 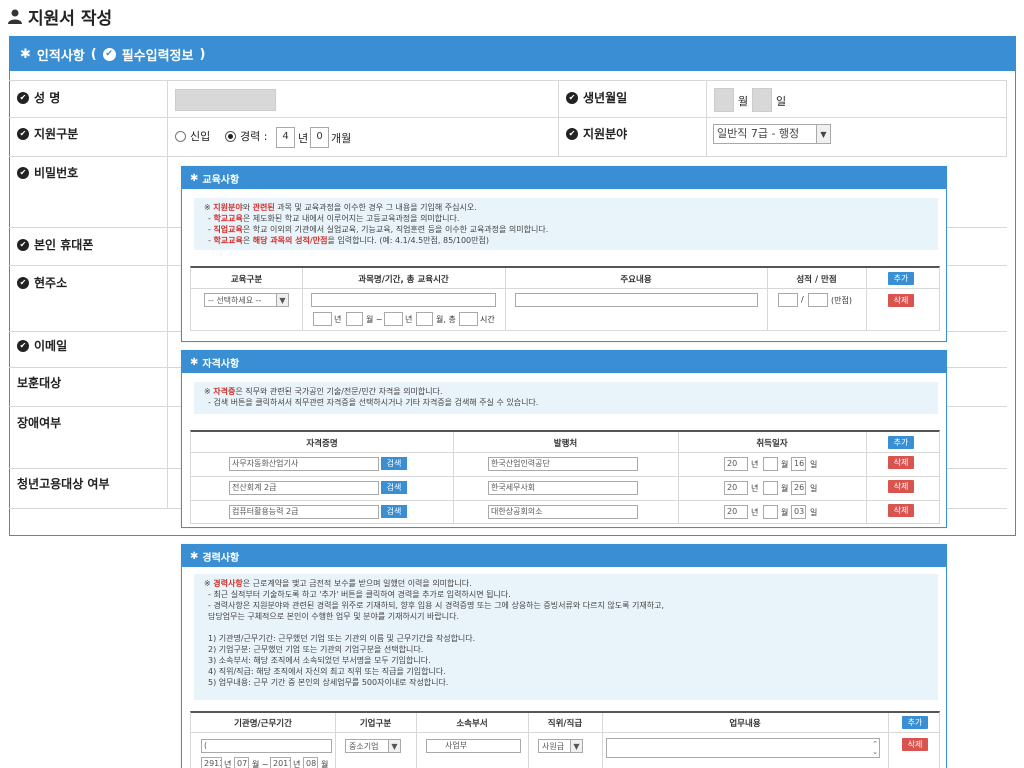 What do you see at coordinates (38, 97) in the screenshot?
I see `name-label: ✔ 성 명` at bounding box center [38, 97].